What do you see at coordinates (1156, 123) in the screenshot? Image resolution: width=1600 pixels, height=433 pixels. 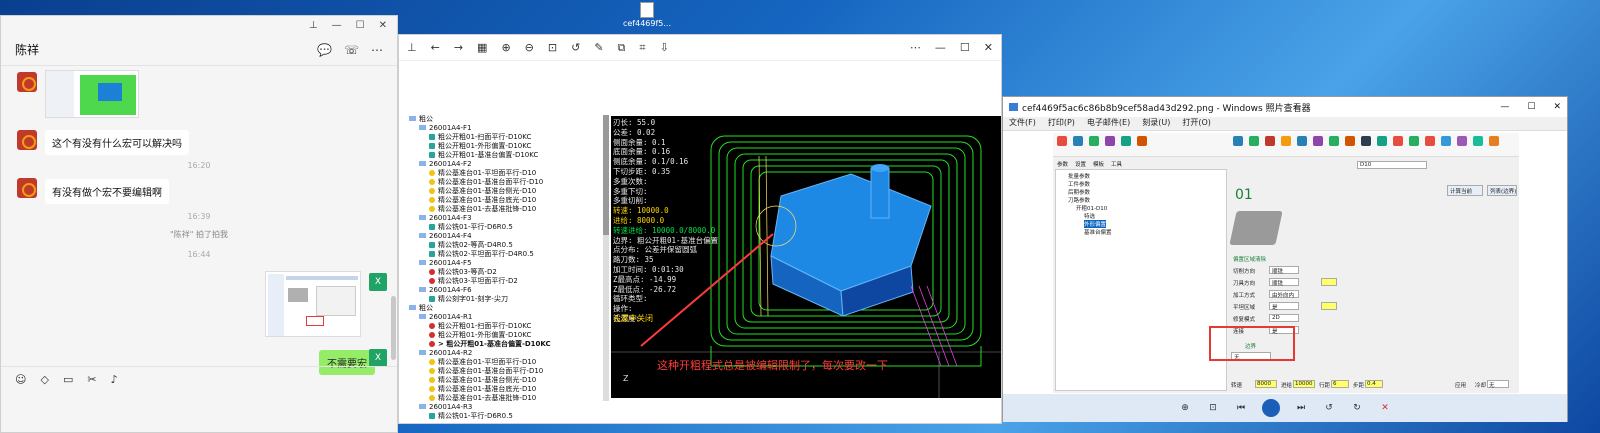 I see `menu-burn: 刻录(U)` at bounding box center [1156, 123].